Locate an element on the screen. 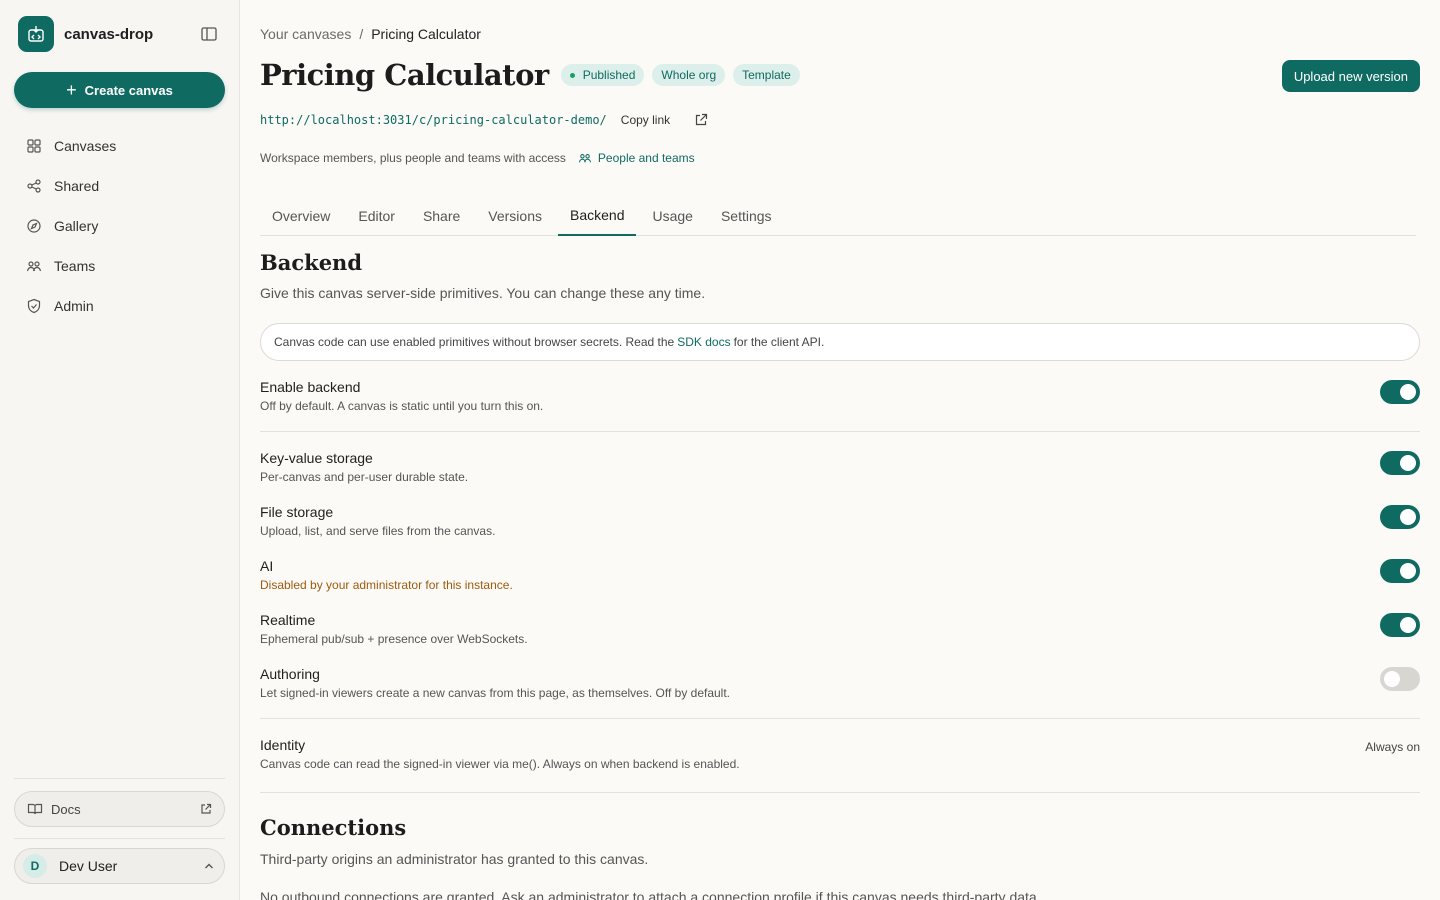 The height and width of the screenshot is (900, 1440). ai-toggle is located at coordinates (1400, 571).